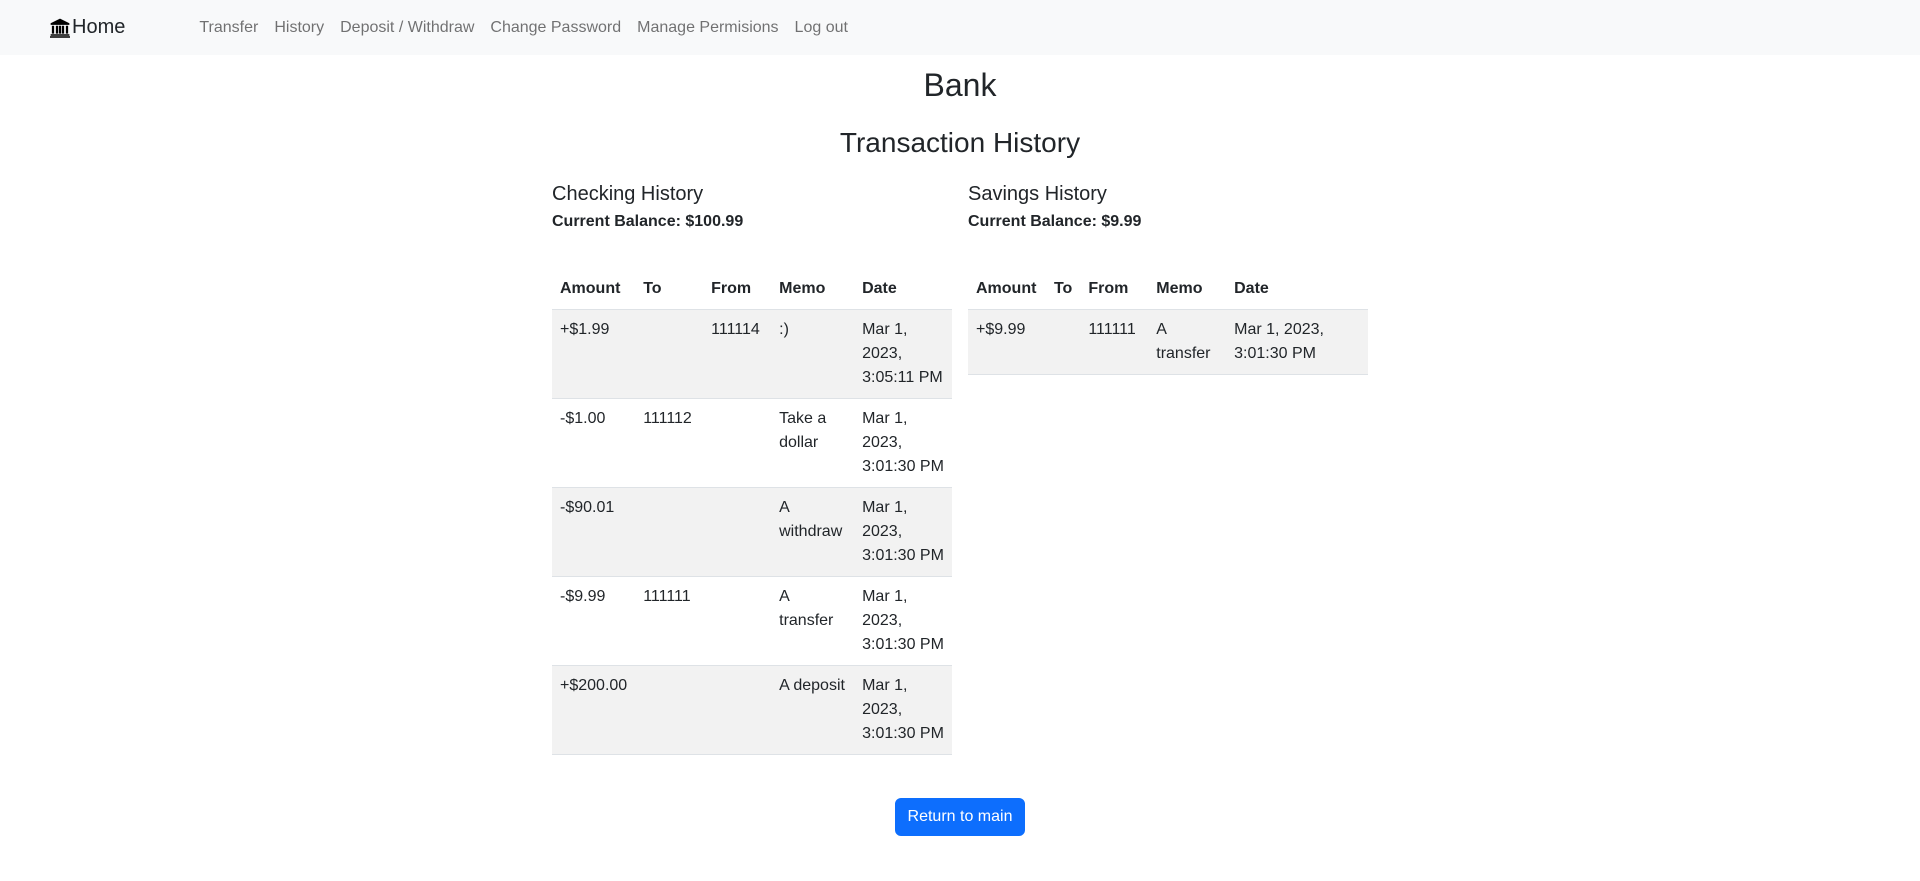 The image size is (1920, 881). What do you see at coordinates (594, 354) in the screenshot?
I see `cell-amount: +$1.99` at bounding box center [594, 354].